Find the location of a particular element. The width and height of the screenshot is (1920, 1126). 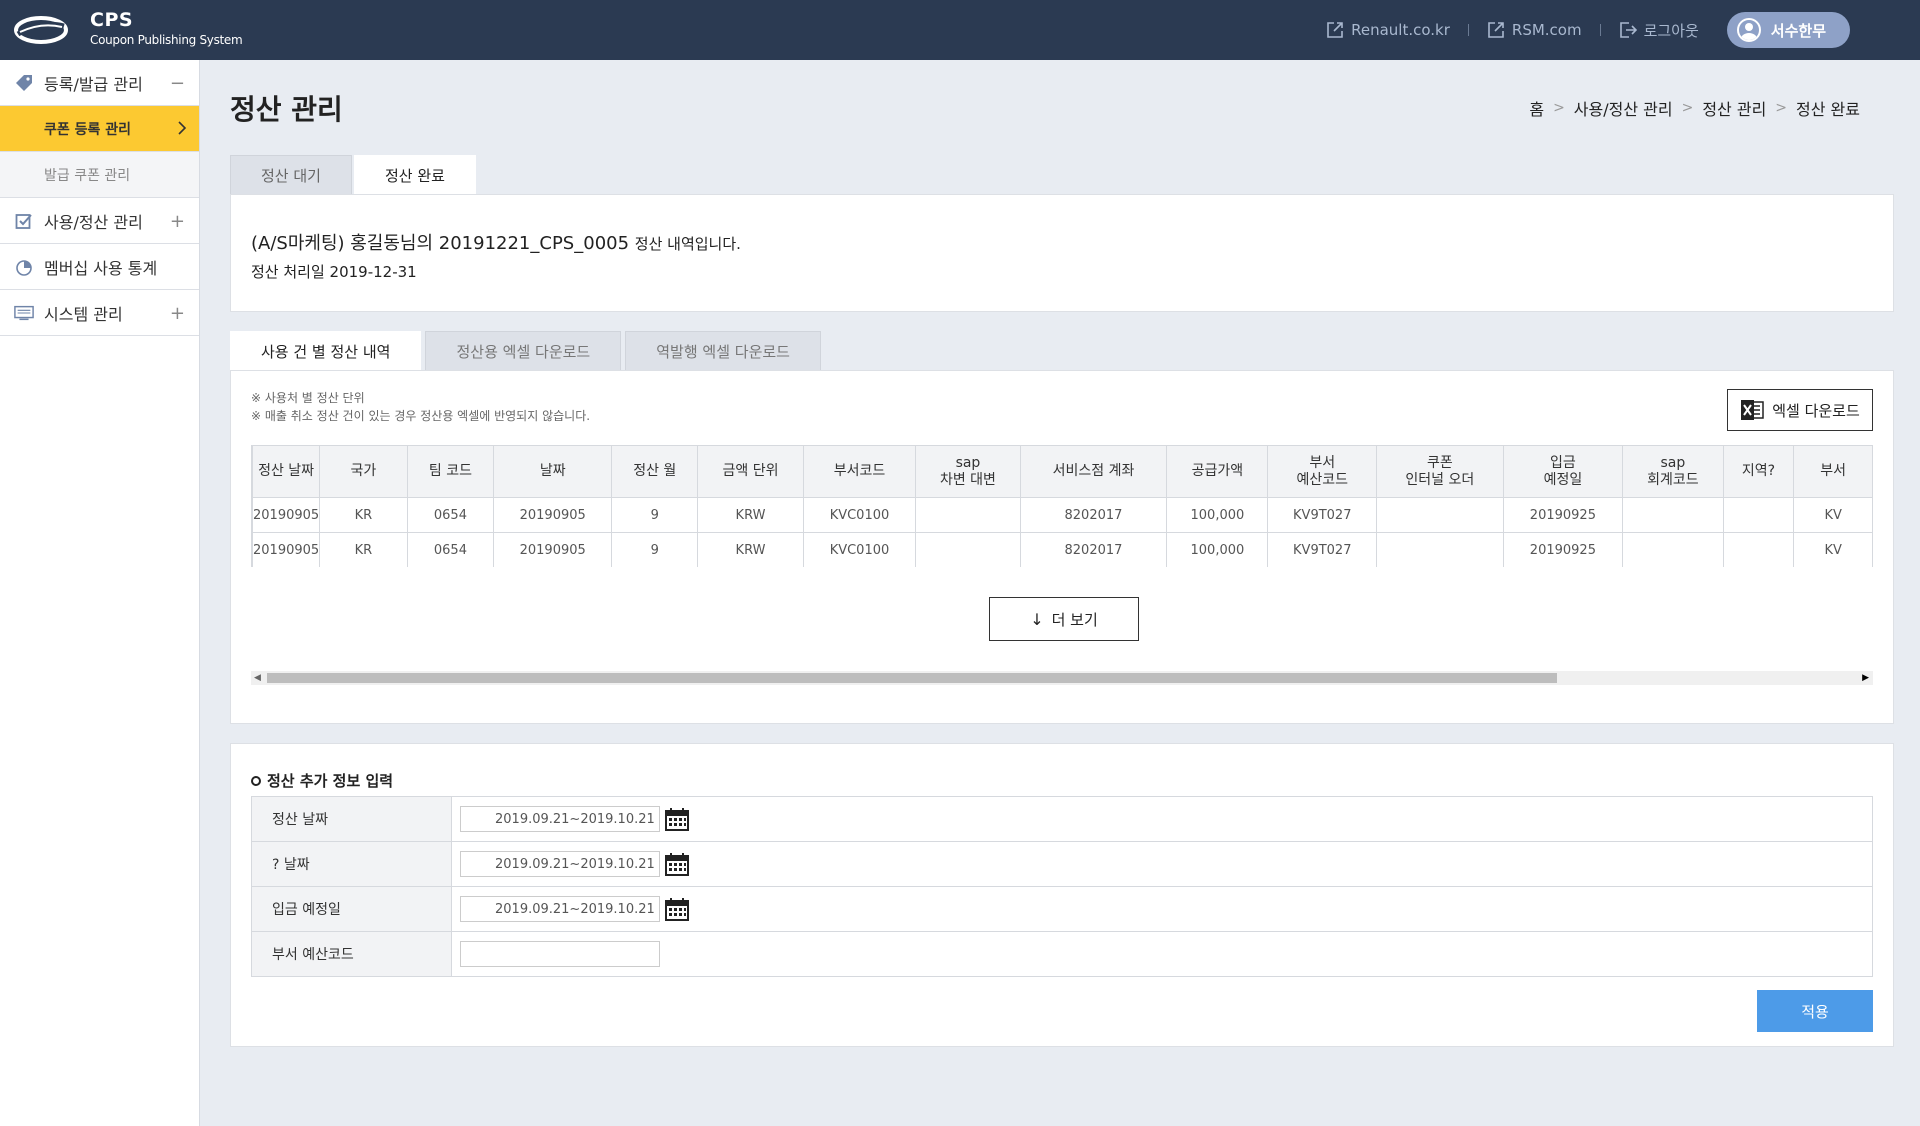

rsm-link: RSM.com is located at coordinates (1534, 30).